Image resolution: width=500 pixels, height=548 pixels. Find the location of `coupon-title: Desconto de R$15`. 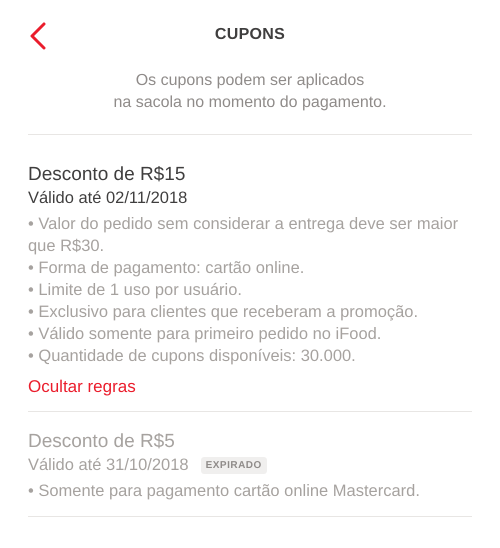

coupon-title: Desconto de R$15 is located at coordinates (107, 175).